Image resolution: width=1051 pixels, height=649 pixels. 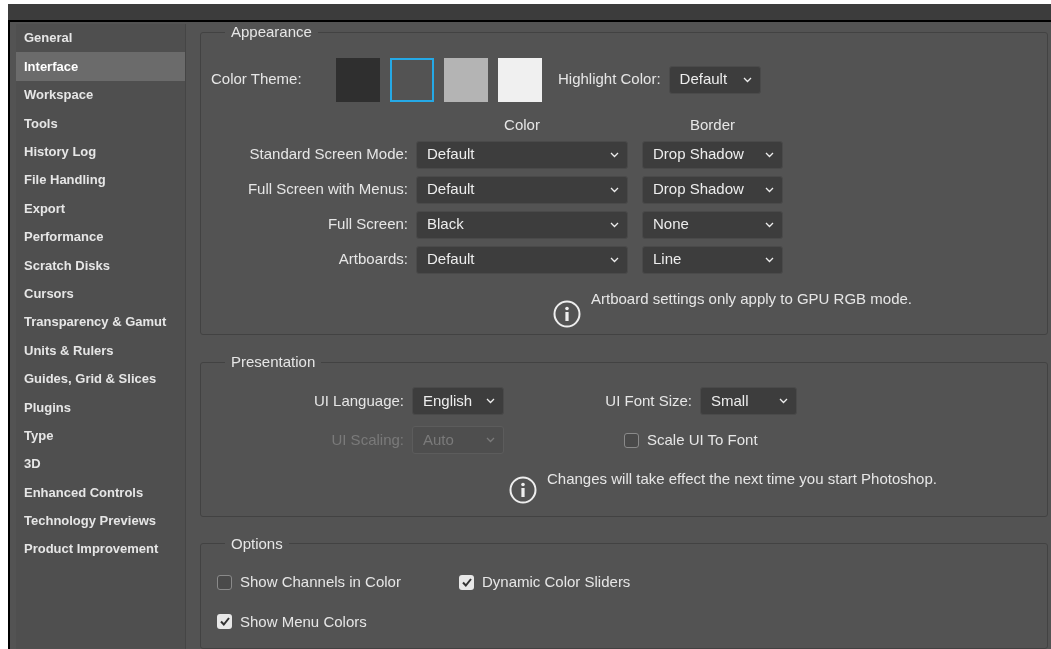 What do you see at coordinates (522, 224) in the screenshot?
I see `dropdown: Black` at bounding box center [522, 224].